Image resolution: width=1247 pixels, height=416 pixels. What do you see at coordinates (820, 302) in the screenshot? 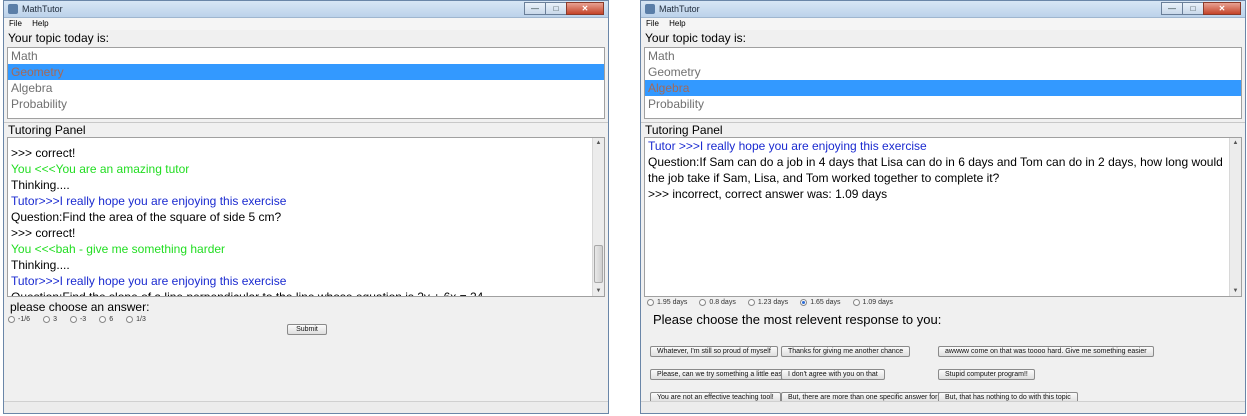
I see `answer-option-selected: 1.65 days` at bounding box center [820, 302].